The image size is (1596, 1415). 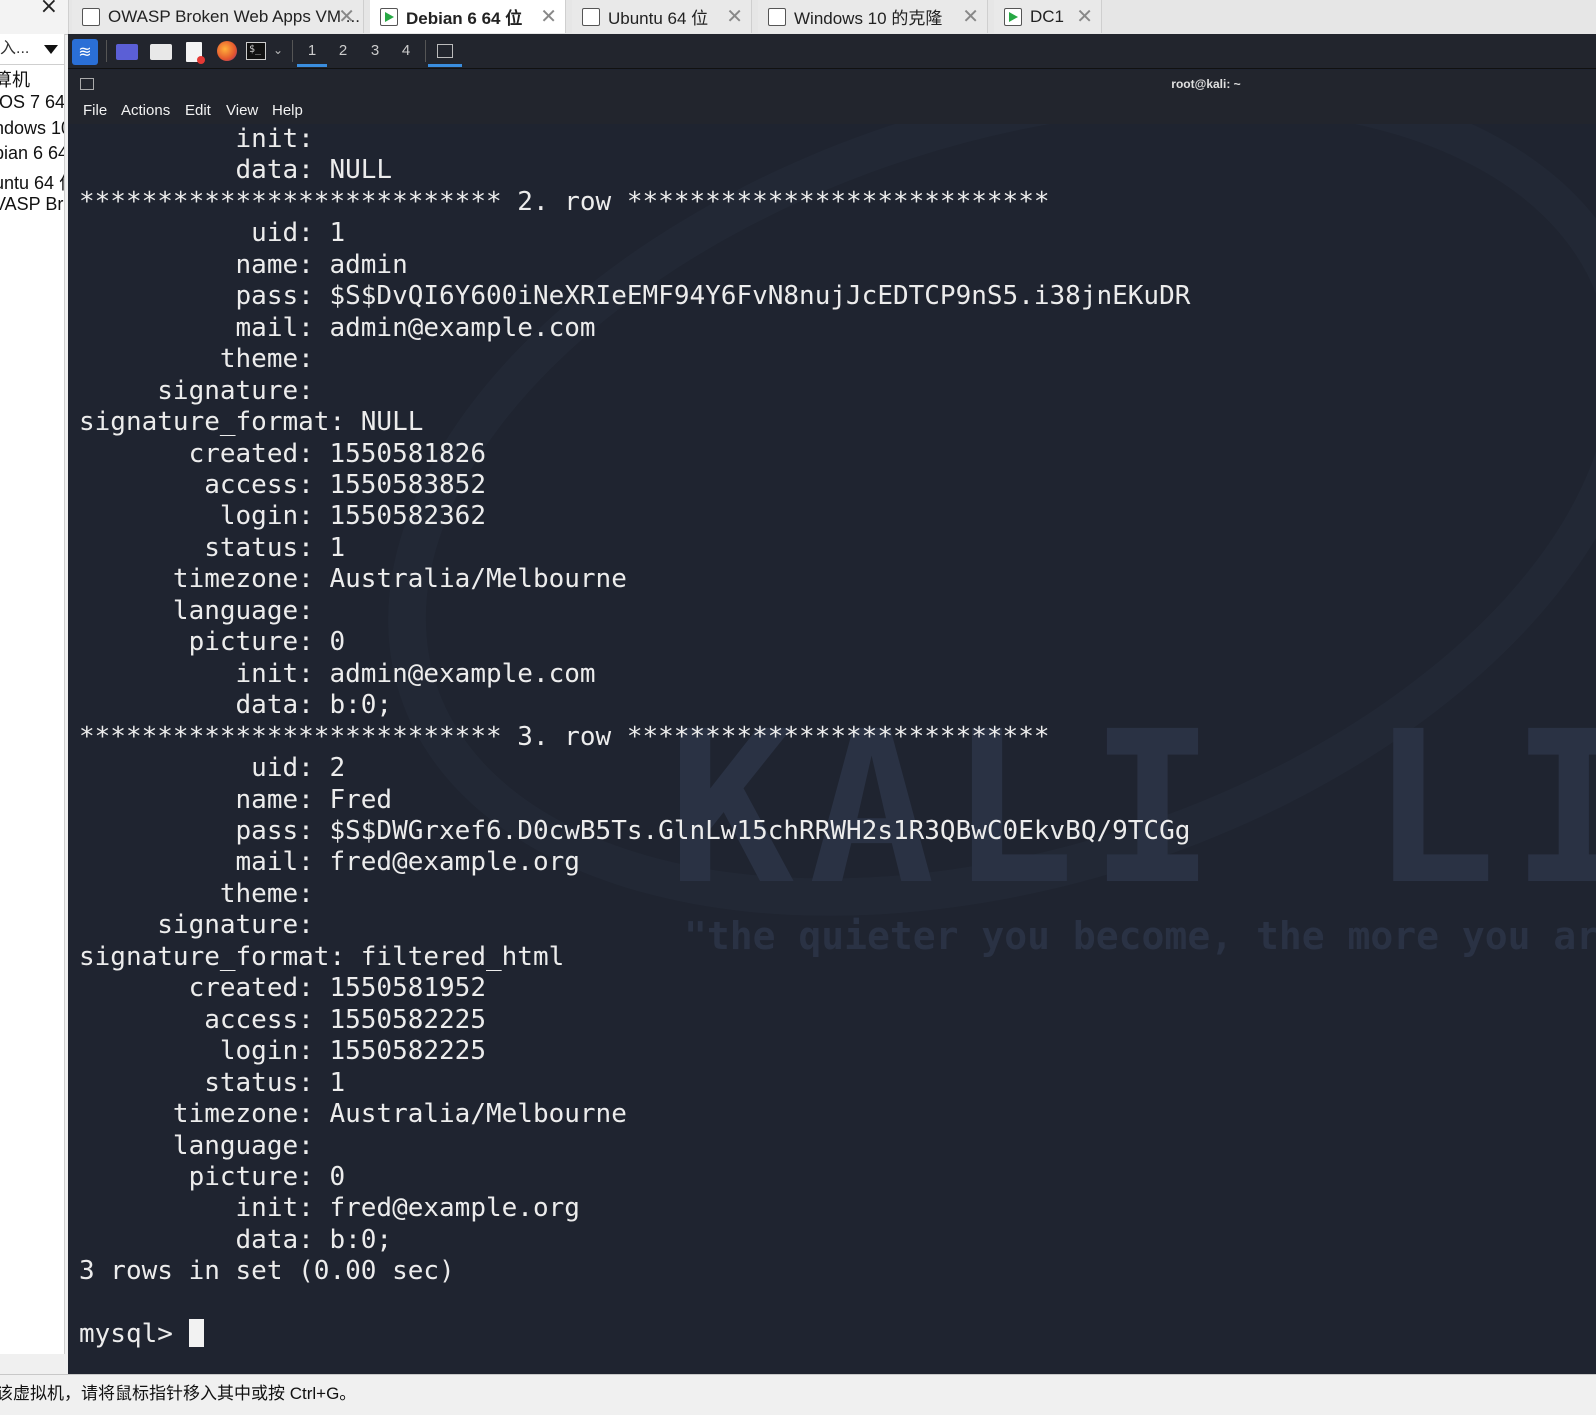 What do you see at coordinates (282, 1051) in the screenshot?
I see `terminal-line: login: 1550582225` at bounding box center [282, 1051].